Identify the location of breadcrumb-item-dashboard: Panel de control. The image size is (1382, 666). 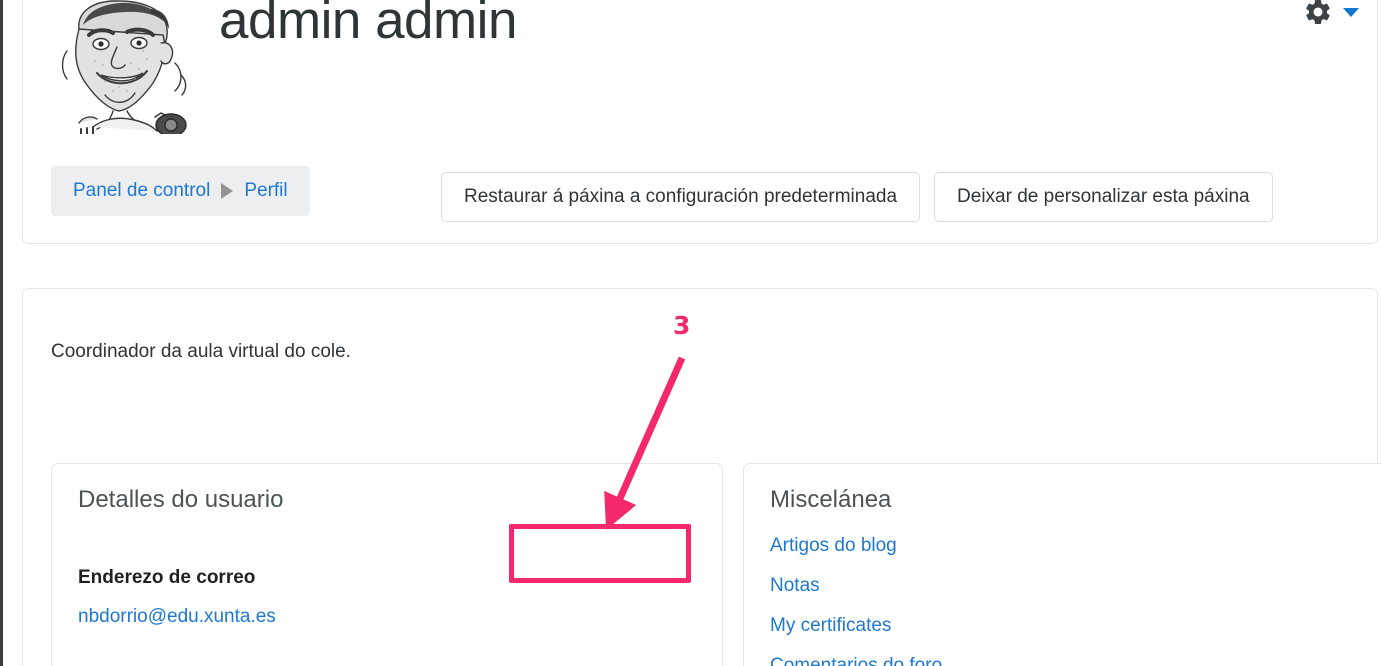
(141, 191).